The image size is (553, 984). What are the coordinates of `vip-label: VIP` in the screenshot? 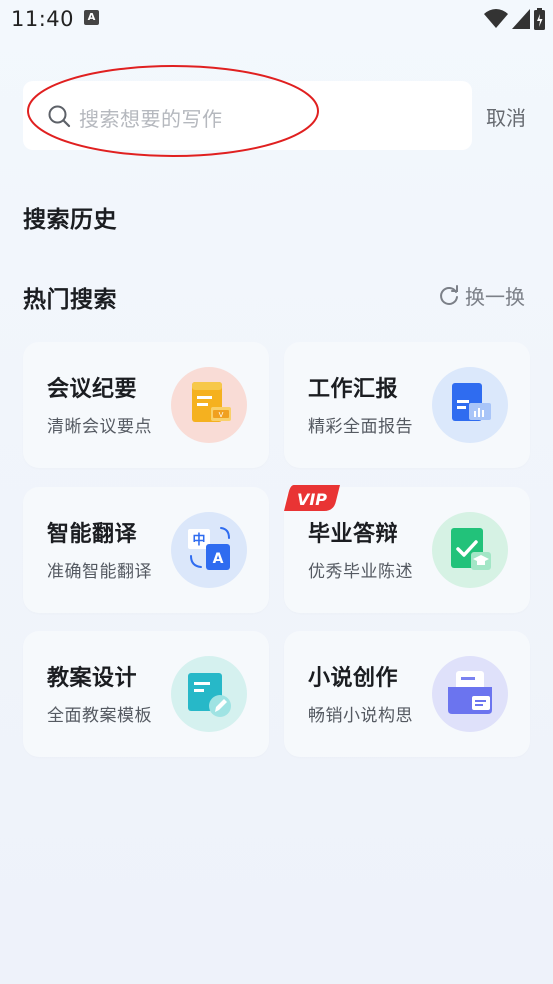 It's located at (312, 499).